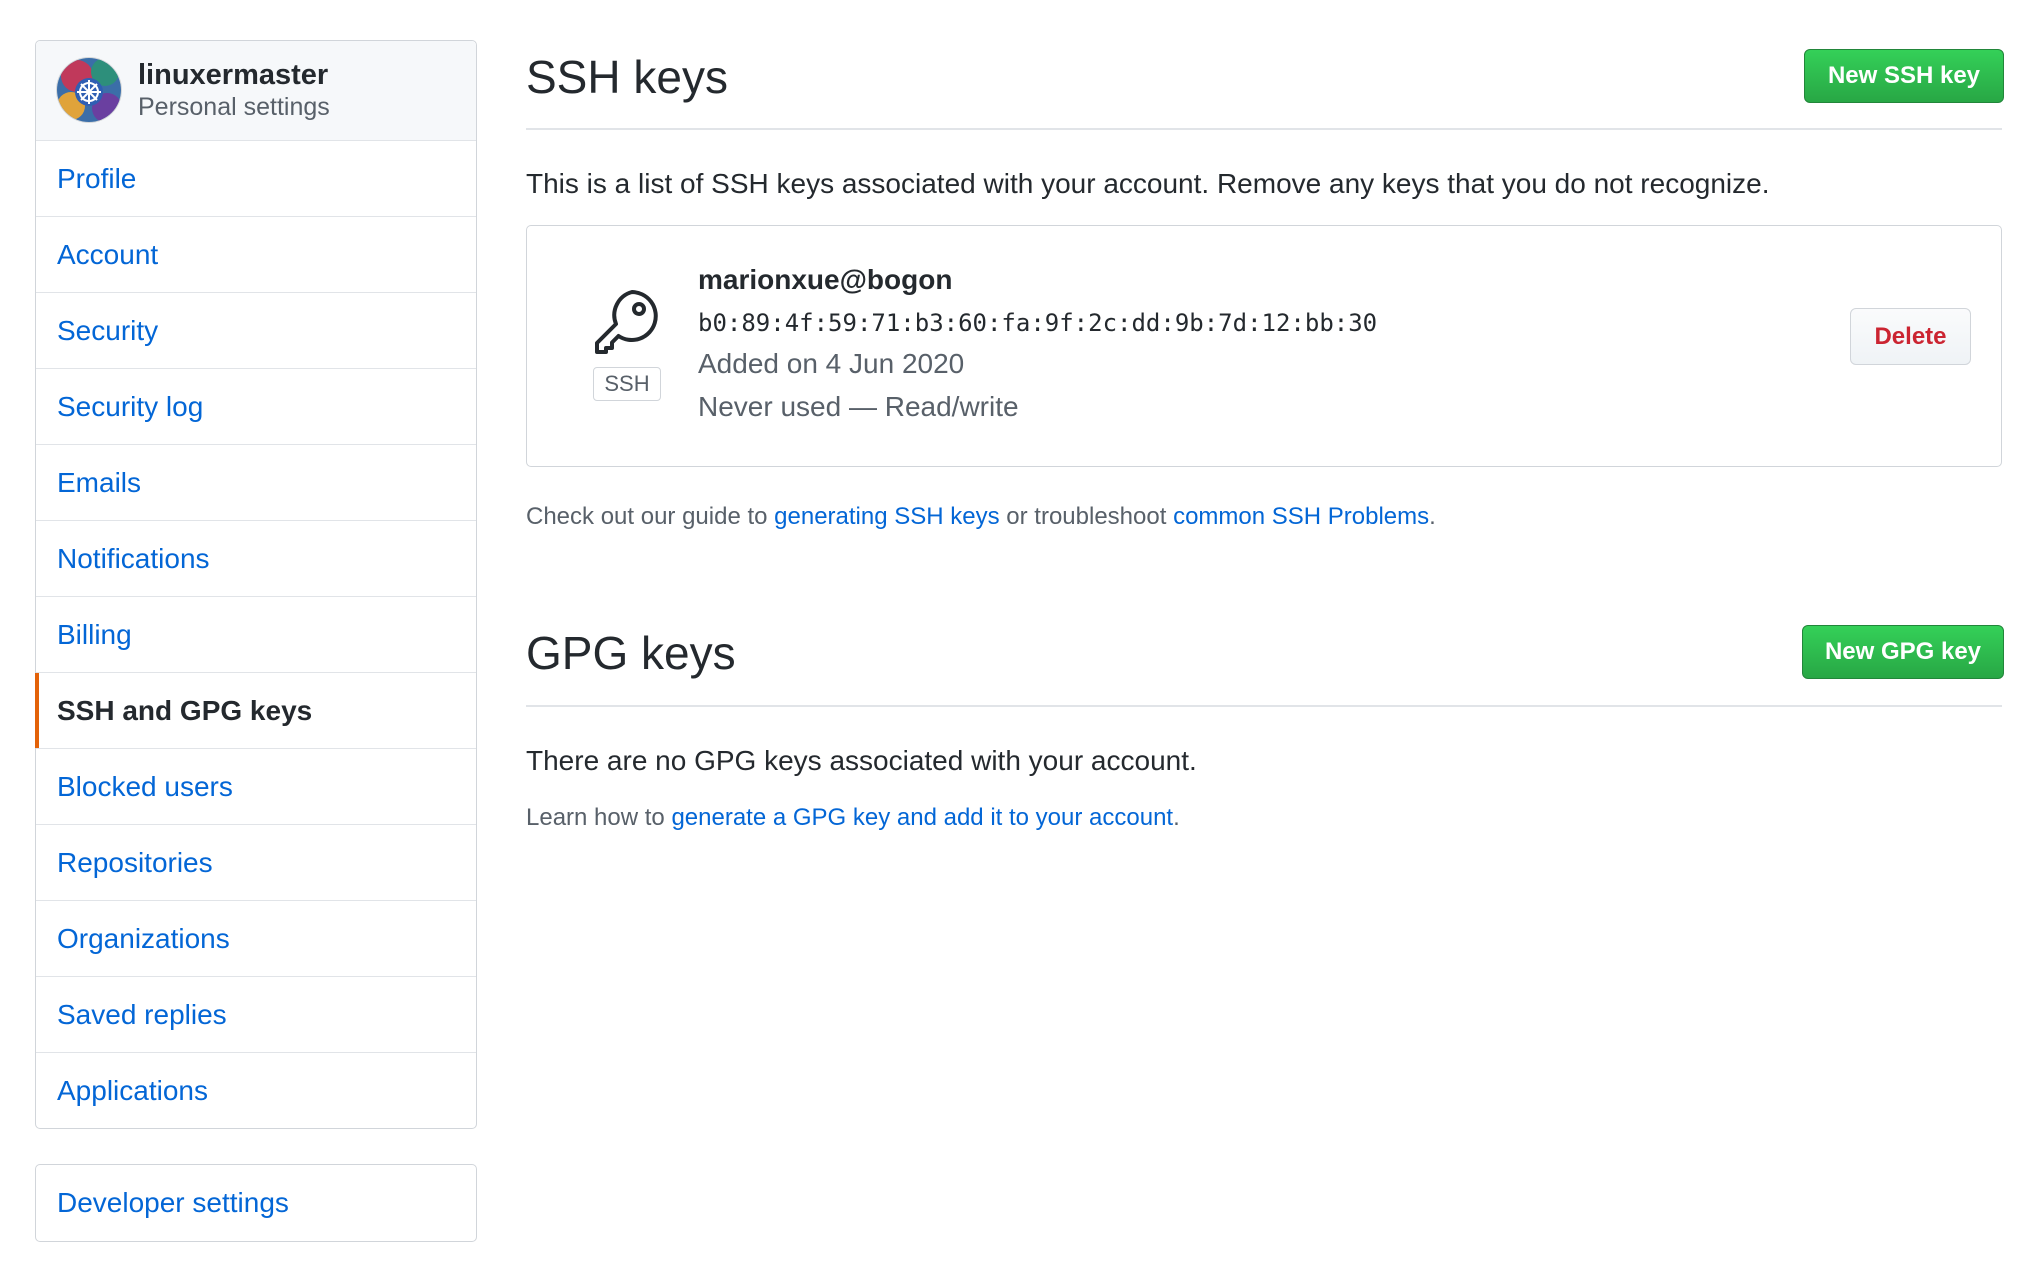 The image size is (2034, 1266). What do you see at coordinates (1176, 817) in the screenshot?
I see `gpg-learn-suffix: .` at bounding box center [1176, 817].